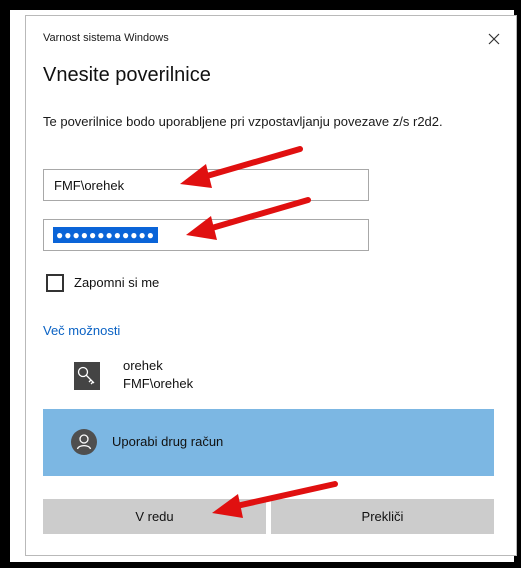  What do you see at coordinates (143, 365) in the screenshot?
I see `account-name: orehek` at bounding box center [143, 365].